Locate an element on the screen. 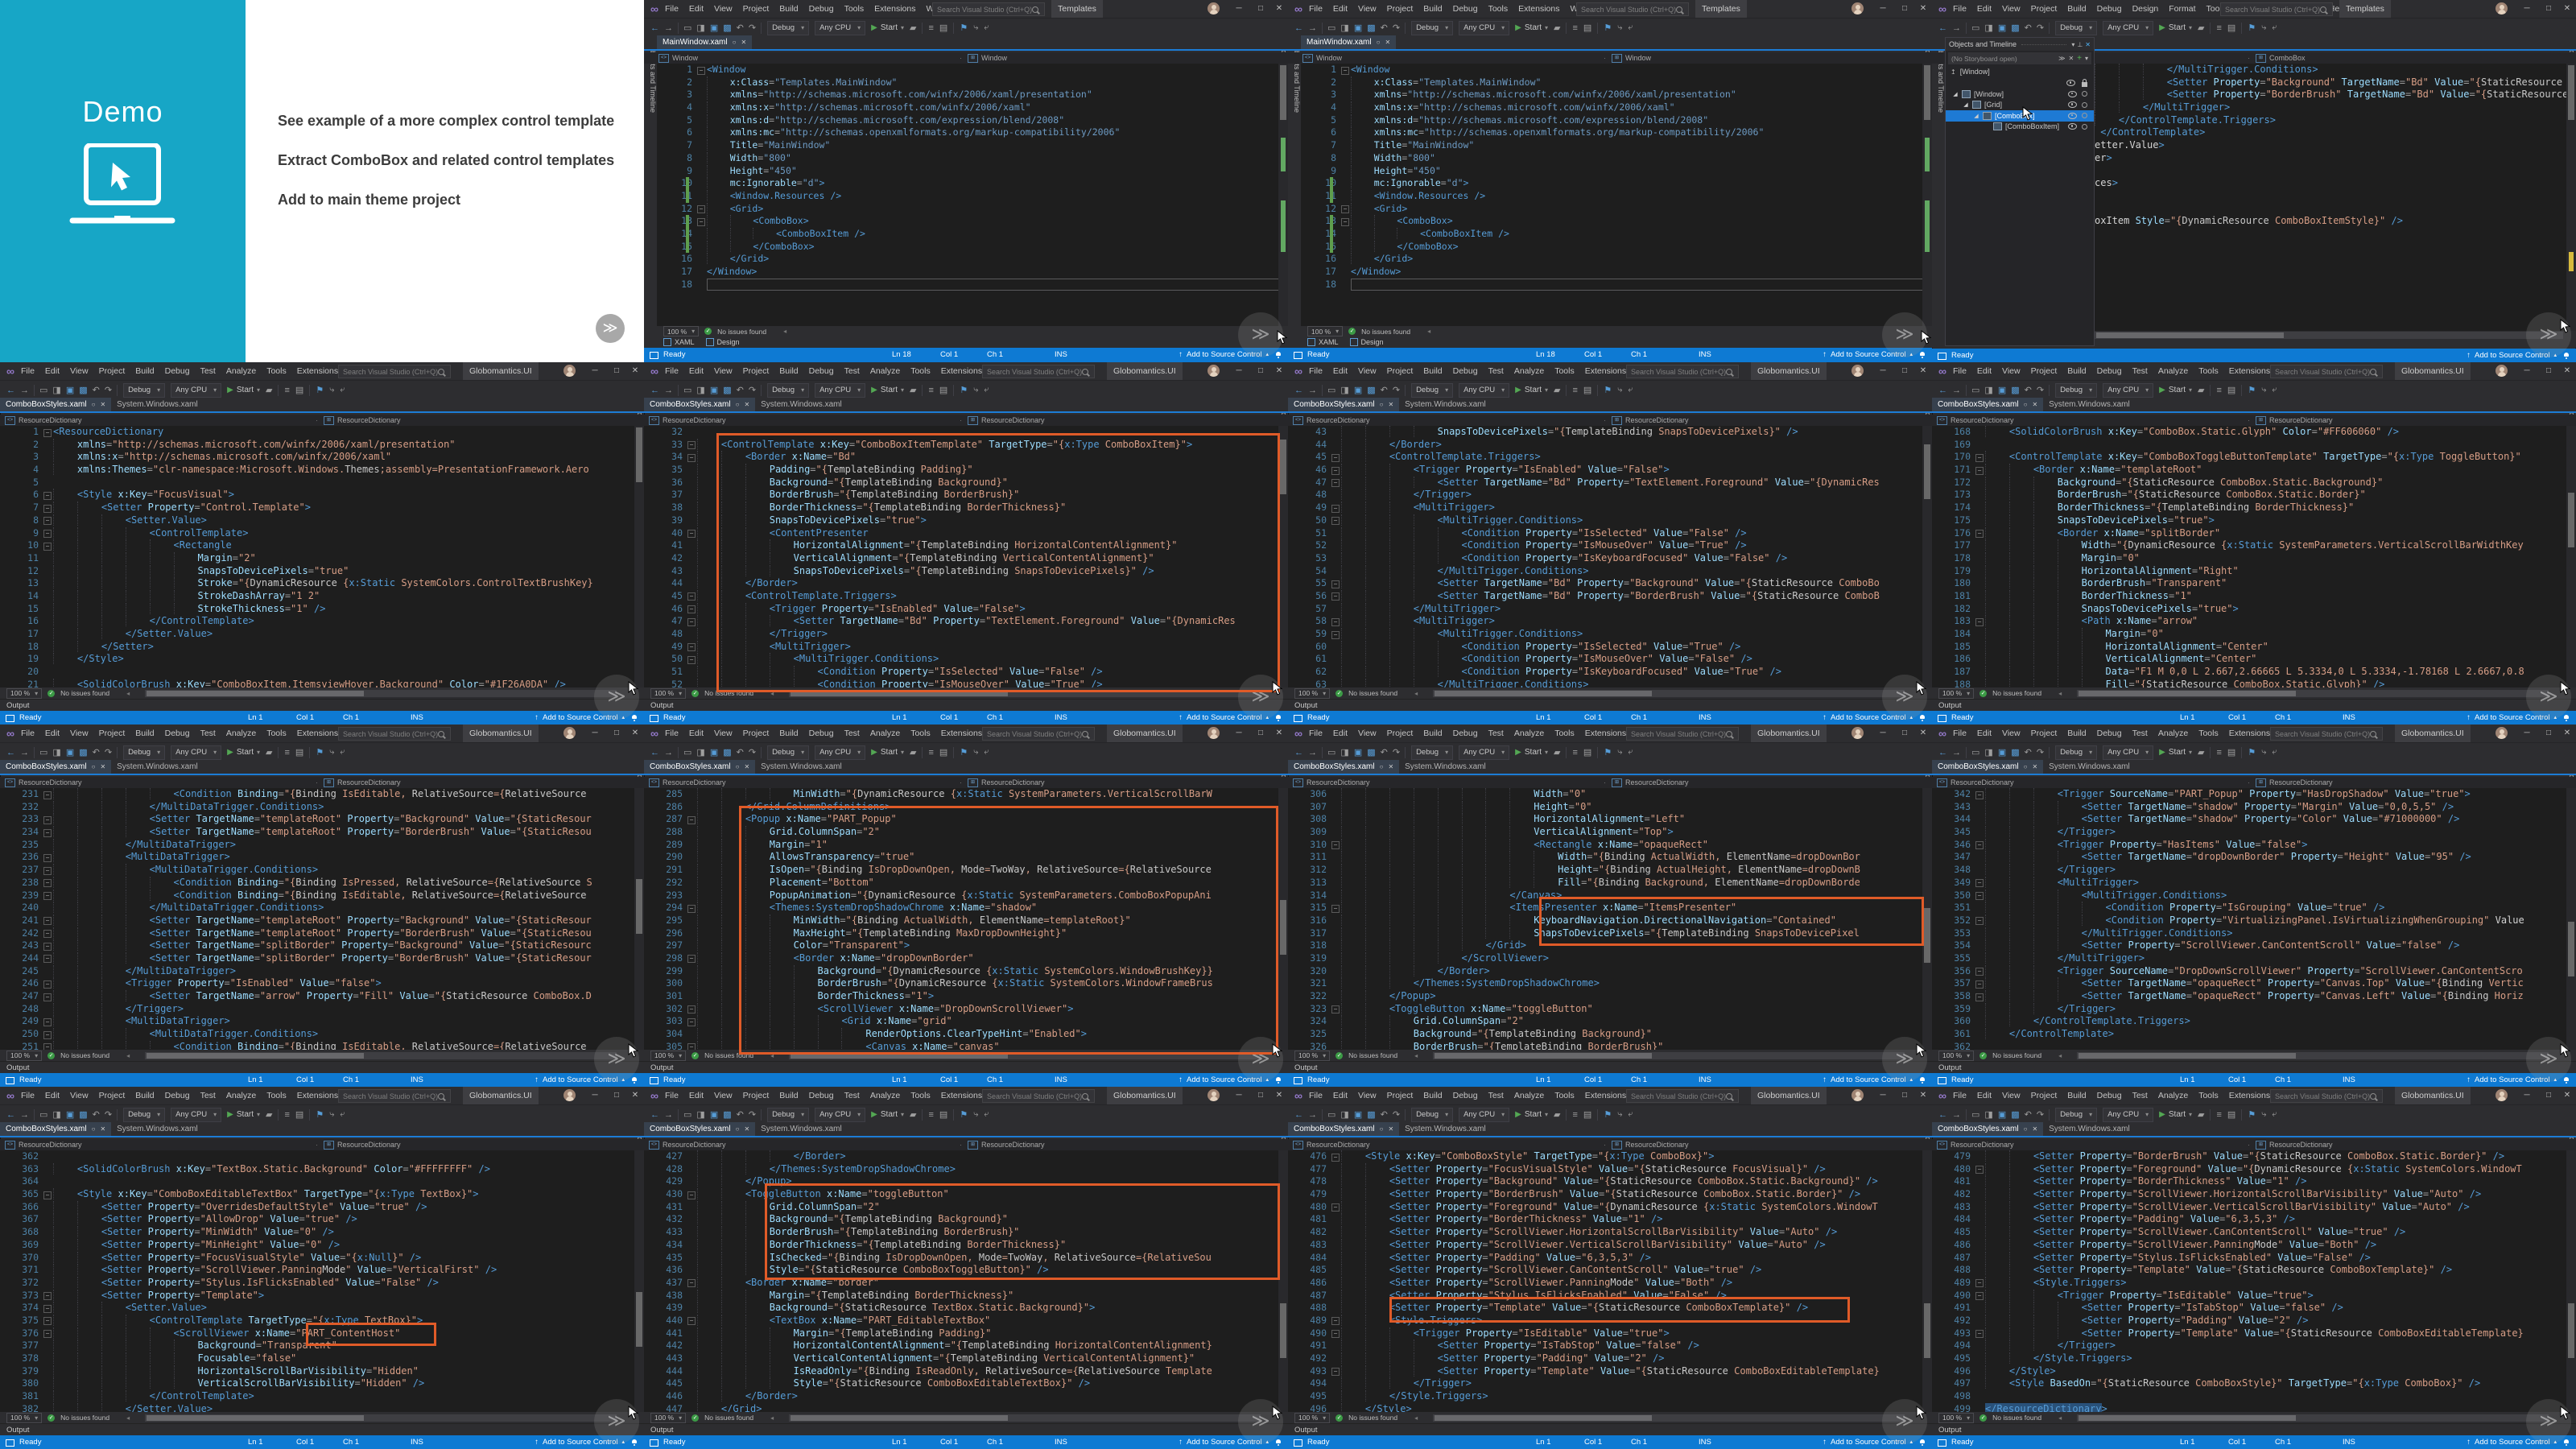 Image resolution: width=2576 pixels, height=1449 pixels. expander-icon: ◢ is located at coordinates (1966, 104).